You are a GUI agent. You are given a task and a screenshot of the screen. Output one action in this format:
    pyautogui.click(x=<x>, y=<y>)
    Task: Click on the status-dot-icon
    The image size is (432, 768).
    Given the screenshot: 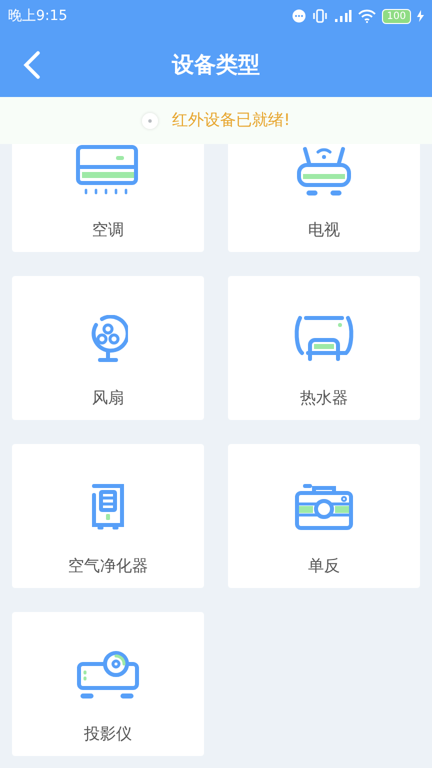 What is the action you would take?
    pyautogui.click(x=150, y=120)
    